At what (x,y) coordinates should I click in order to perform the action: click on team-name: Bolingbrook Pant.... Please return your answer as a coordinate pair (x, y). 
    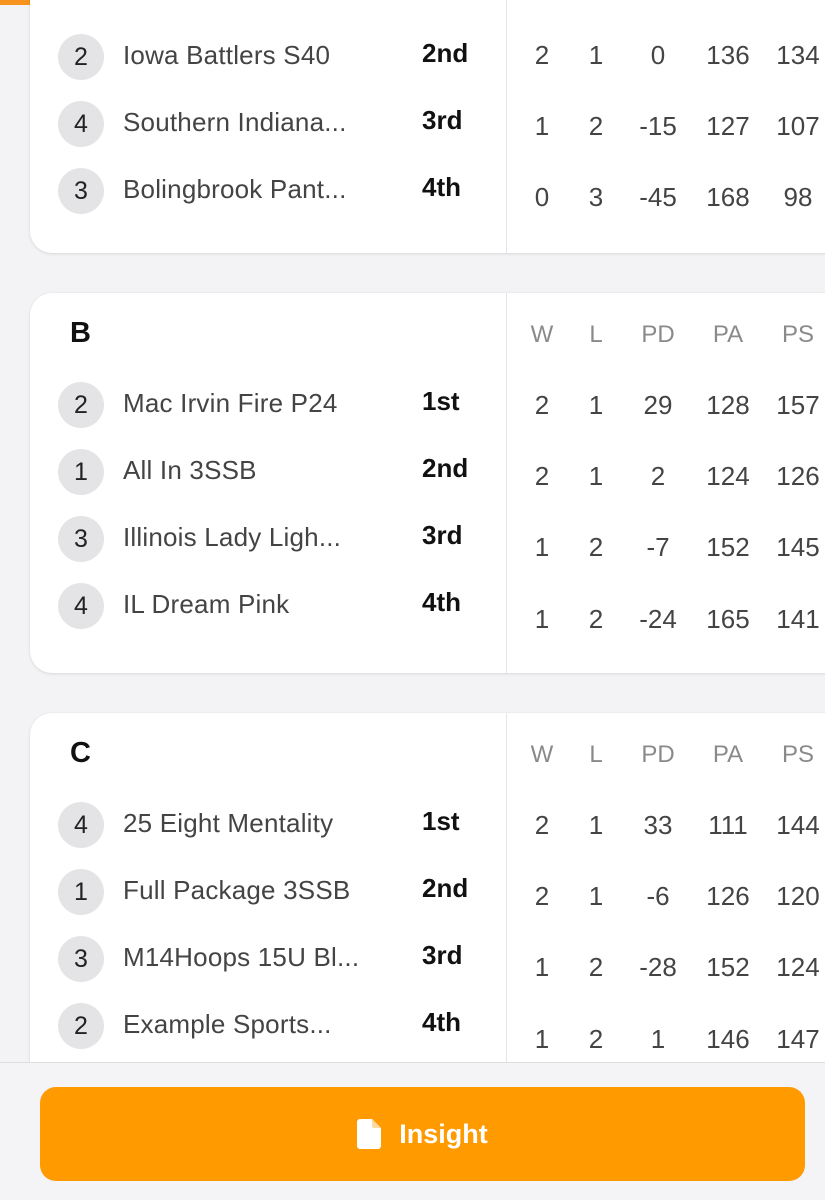
    Looking at the image, I should click on (250, 189).